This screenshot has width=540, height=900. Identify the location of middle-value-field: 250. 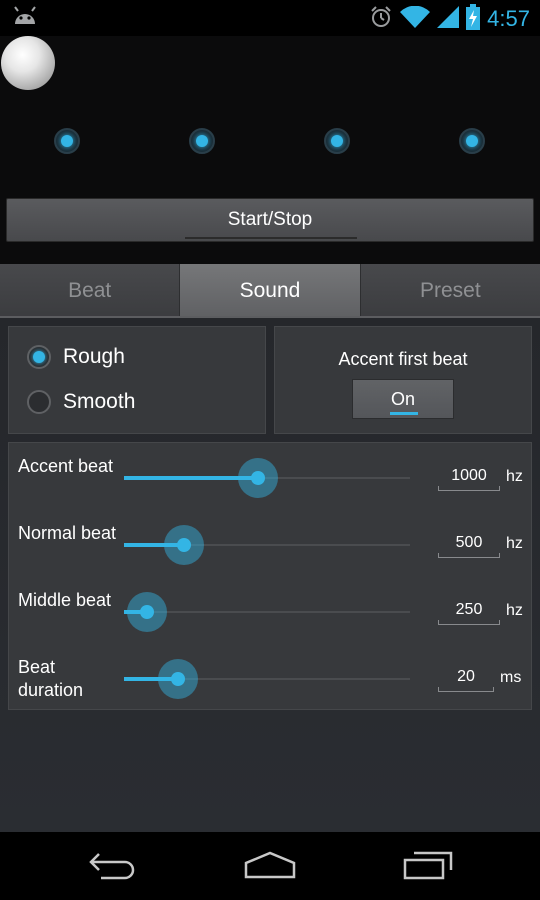
(469, 613).